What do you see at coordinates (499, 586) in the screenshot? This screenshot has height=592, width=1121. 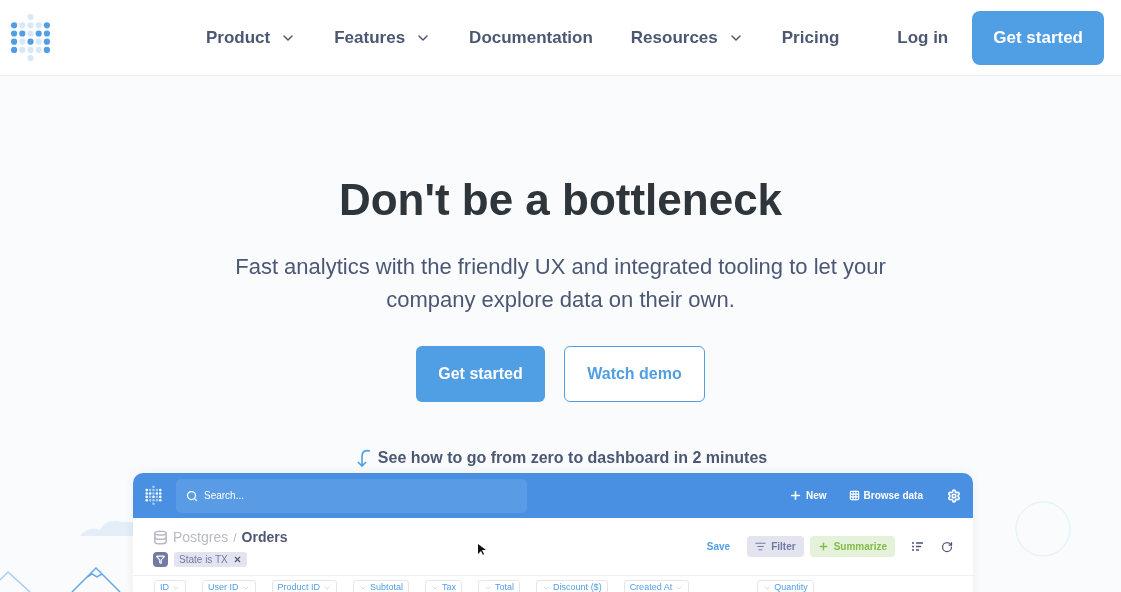 I see `column-header: Total` at bounding box center [499, 586].